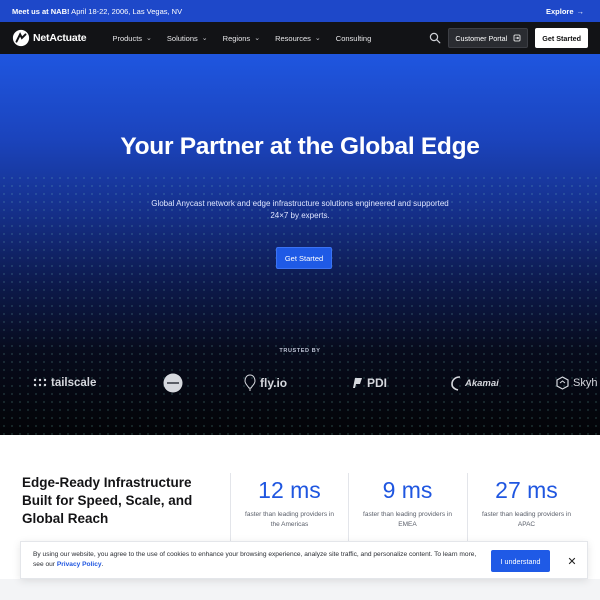 Image resolution: width=600 pixels, height=600 pixels. What do you see at coordinates (377, 383) in the screenshot?
I see `pdi-wordmark: PDI` at bounding box center [377, 383].